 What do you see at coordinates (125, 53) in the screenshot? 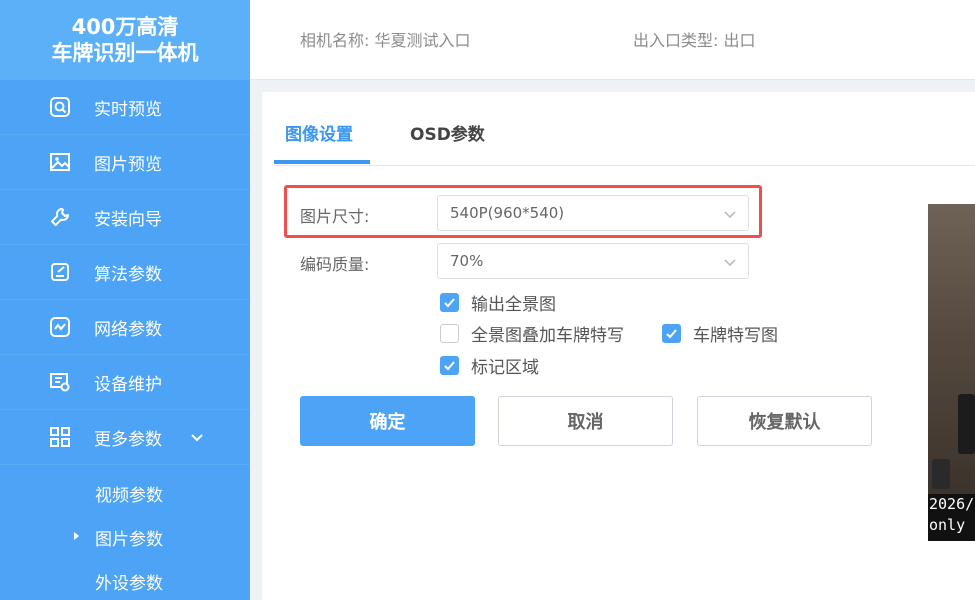
I see `brand-line-2: 车牌识别一体机` at bounding box center [125, 53].